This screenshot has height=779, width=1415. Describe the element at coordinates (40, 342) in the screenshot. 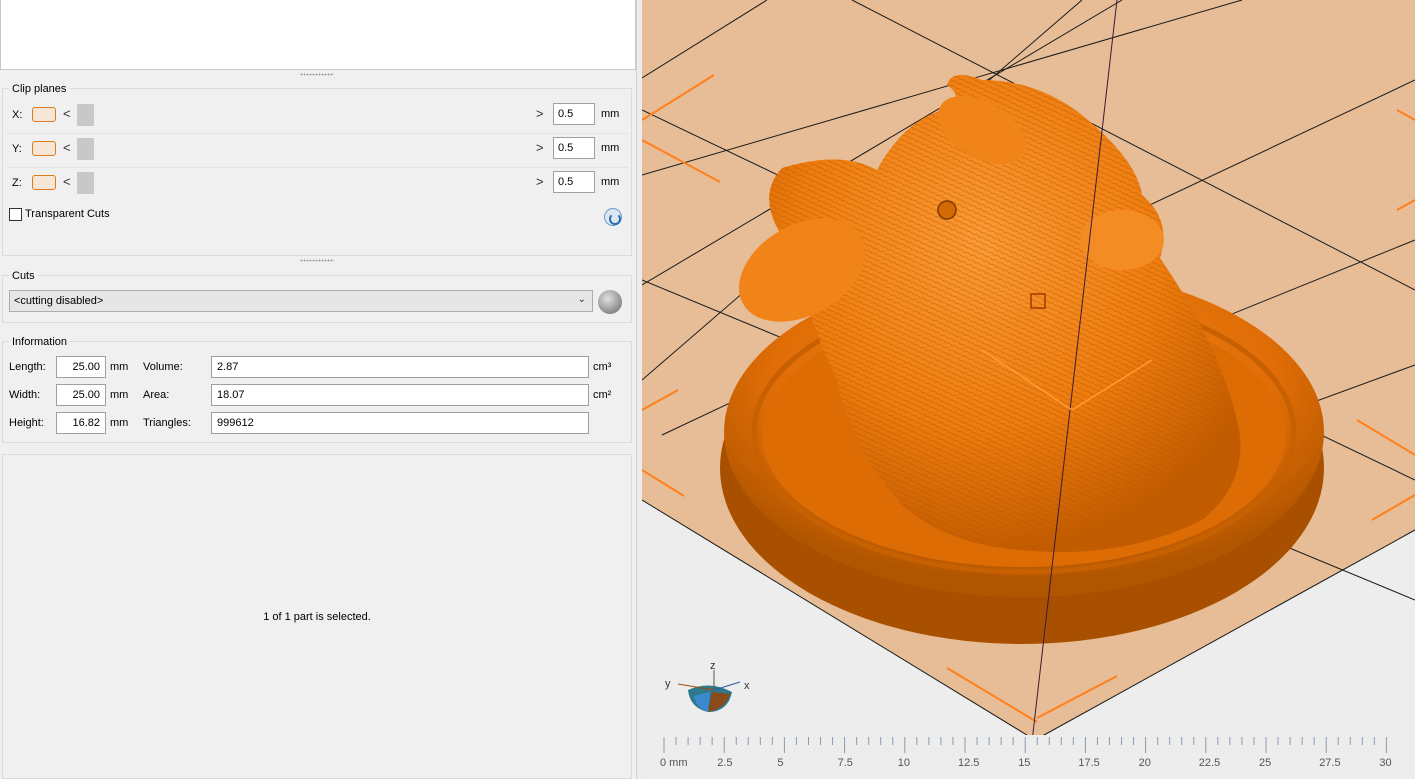

I see `information-title: Information` at that location.